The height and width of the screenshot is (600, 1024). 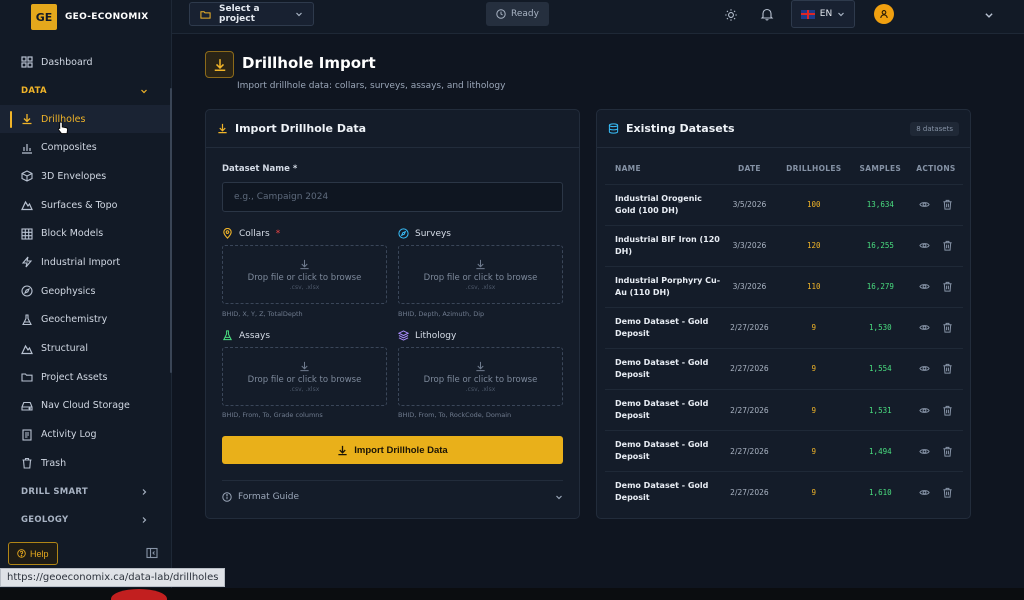 I want to click on surveys-dropzone: Drop file or click to browse .csv, .xlsx, so click(x=480, y=274).